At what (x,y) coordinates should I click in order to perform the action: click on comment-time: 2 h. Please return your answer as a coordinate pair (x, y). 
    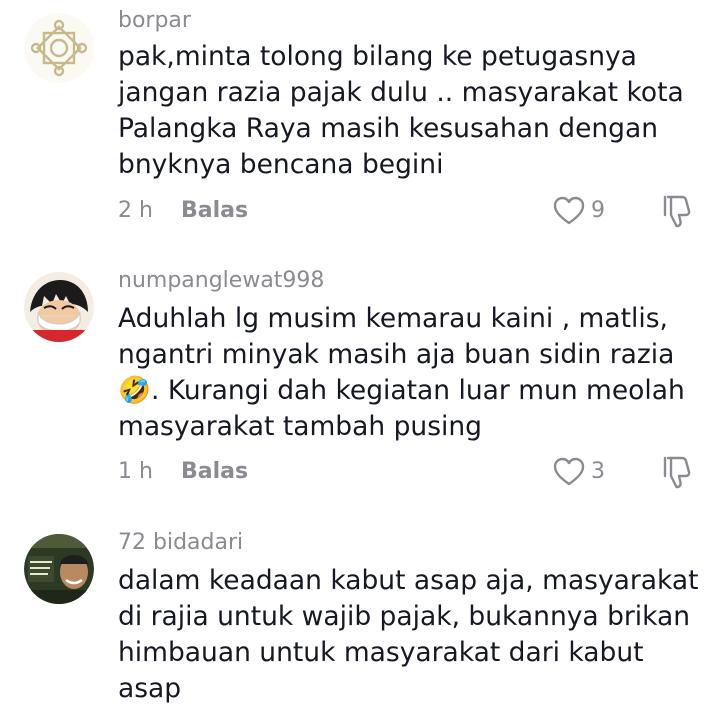
    Looking at the image, I should click on (135, 210).